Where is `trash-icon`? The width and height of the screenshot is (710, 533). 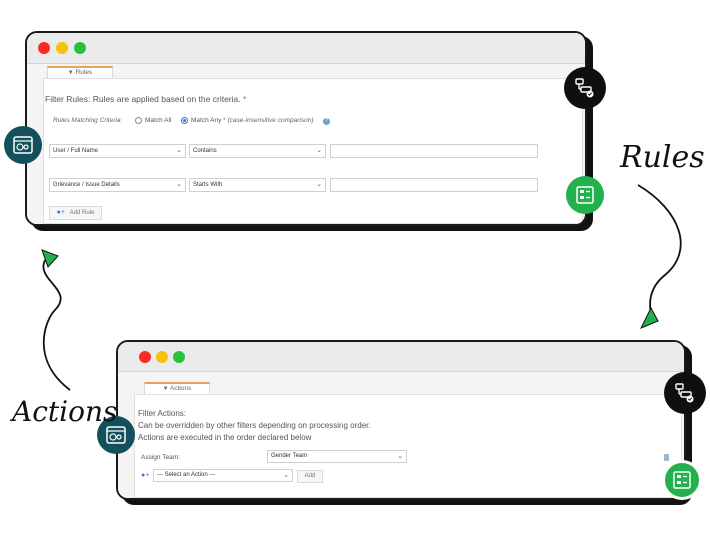 trash-icon is located at coordinates (666, 457).